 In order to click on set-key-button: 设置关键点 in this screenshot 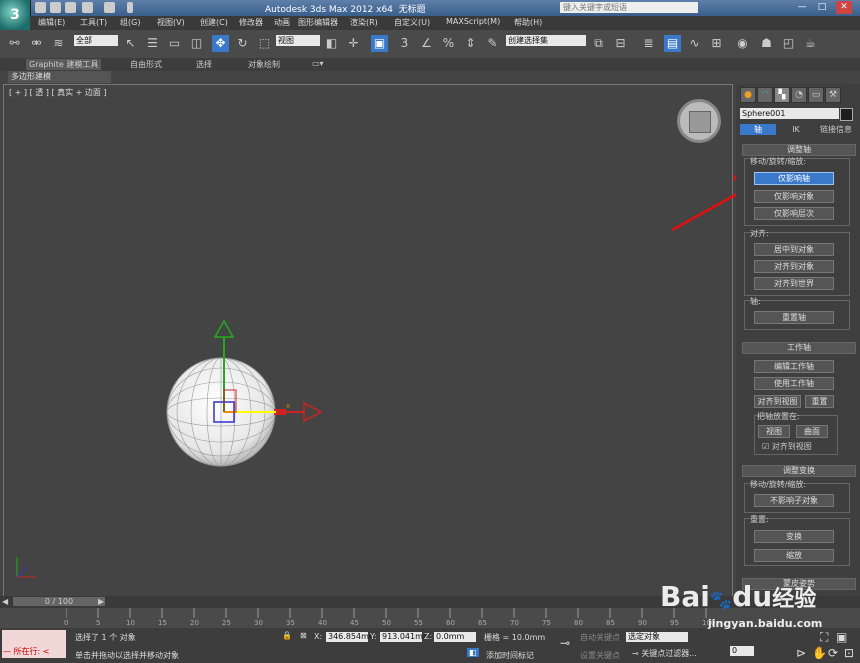, I will do `click(600, 655)`.